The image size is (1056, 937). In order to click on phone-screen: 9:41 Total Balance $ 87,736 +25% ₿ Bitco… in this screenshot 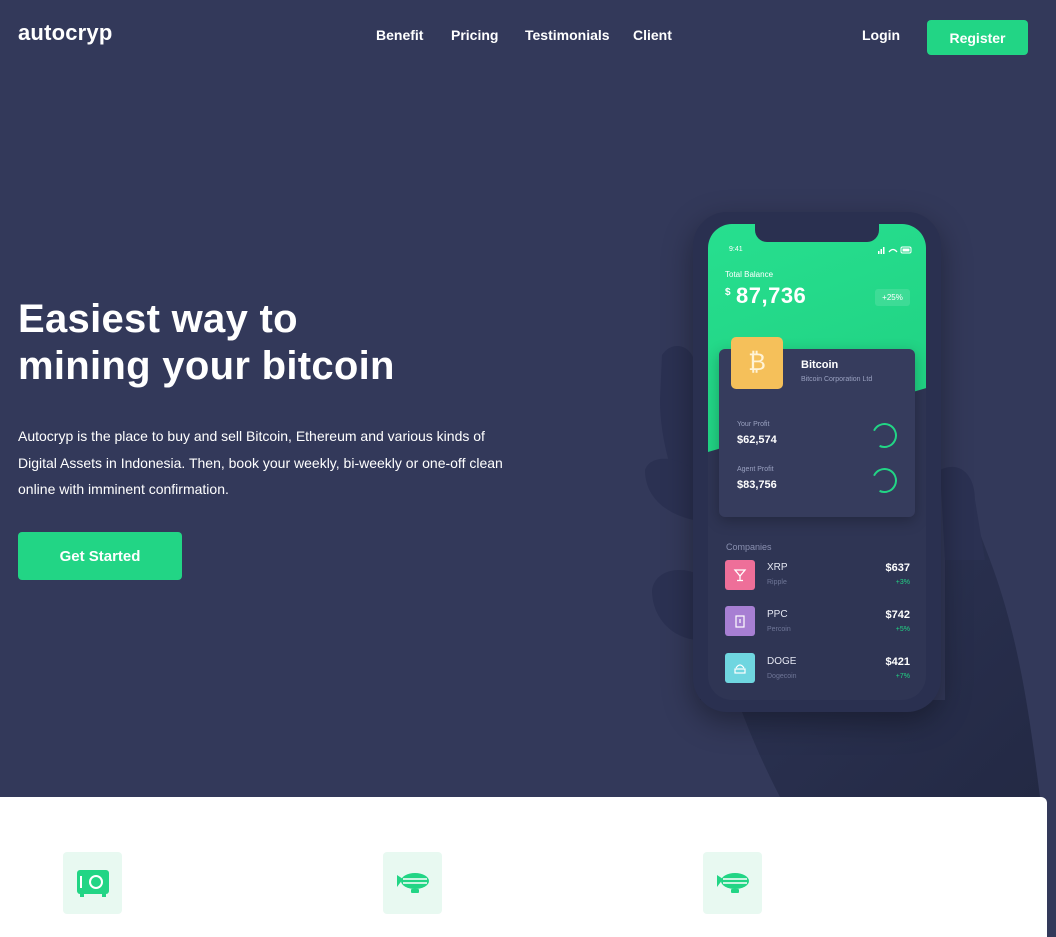, I will do `click(817, 462)`.